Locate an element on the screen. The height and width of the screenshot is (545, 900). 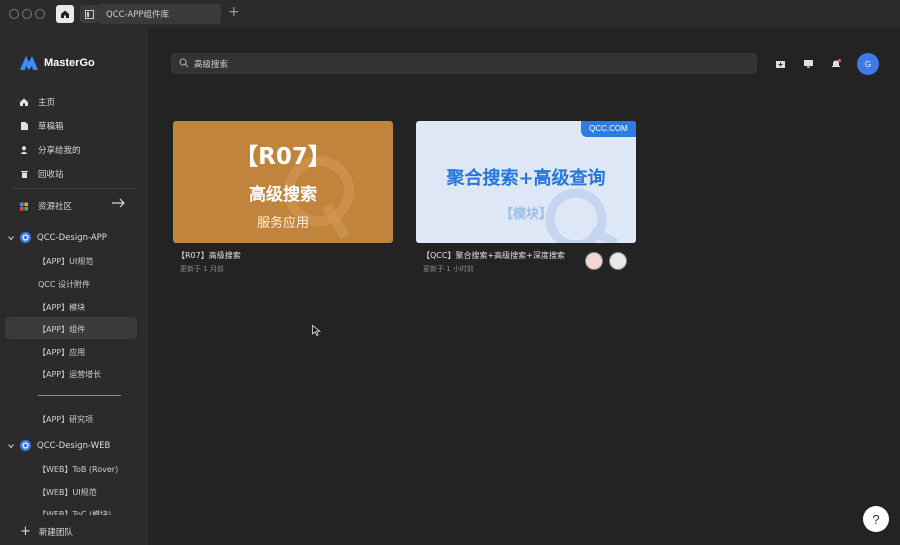
sidebar-item-label: 回收站 is located at coordinates (51, 175).